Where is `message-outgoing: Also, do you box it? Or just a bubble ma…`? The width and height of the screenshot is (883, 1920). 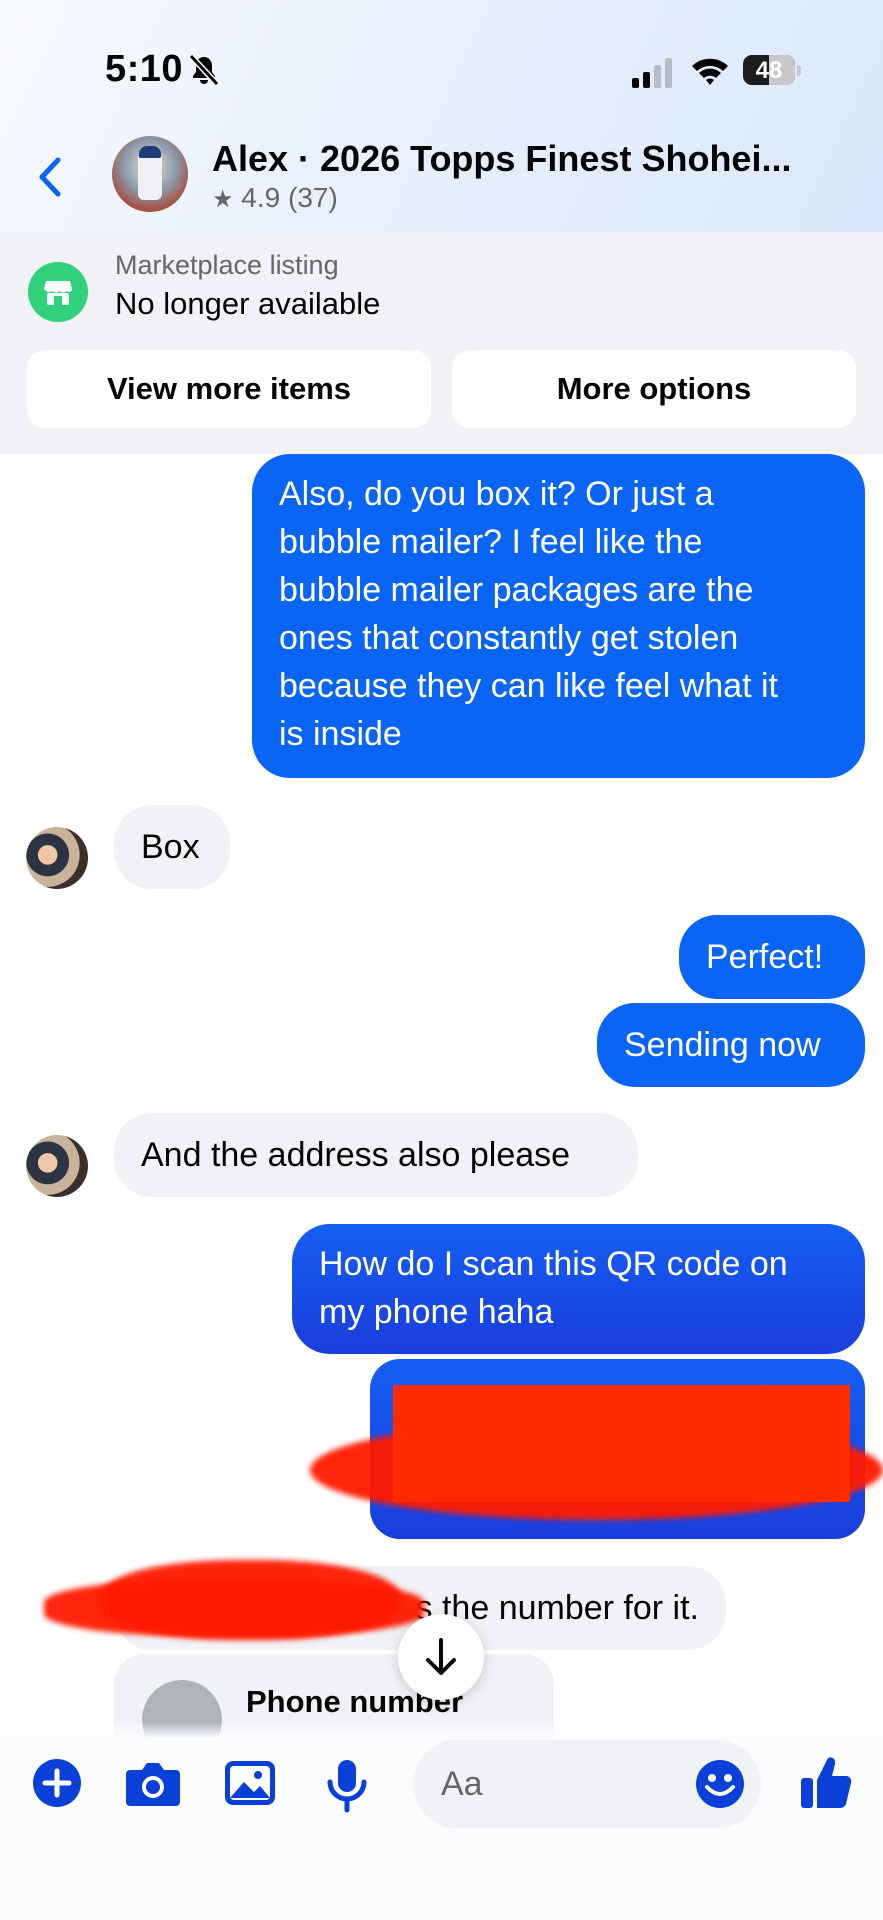
message-outgoing: Also, do you box it? Or just a bubble ma… is located at coordinates (558, 616).